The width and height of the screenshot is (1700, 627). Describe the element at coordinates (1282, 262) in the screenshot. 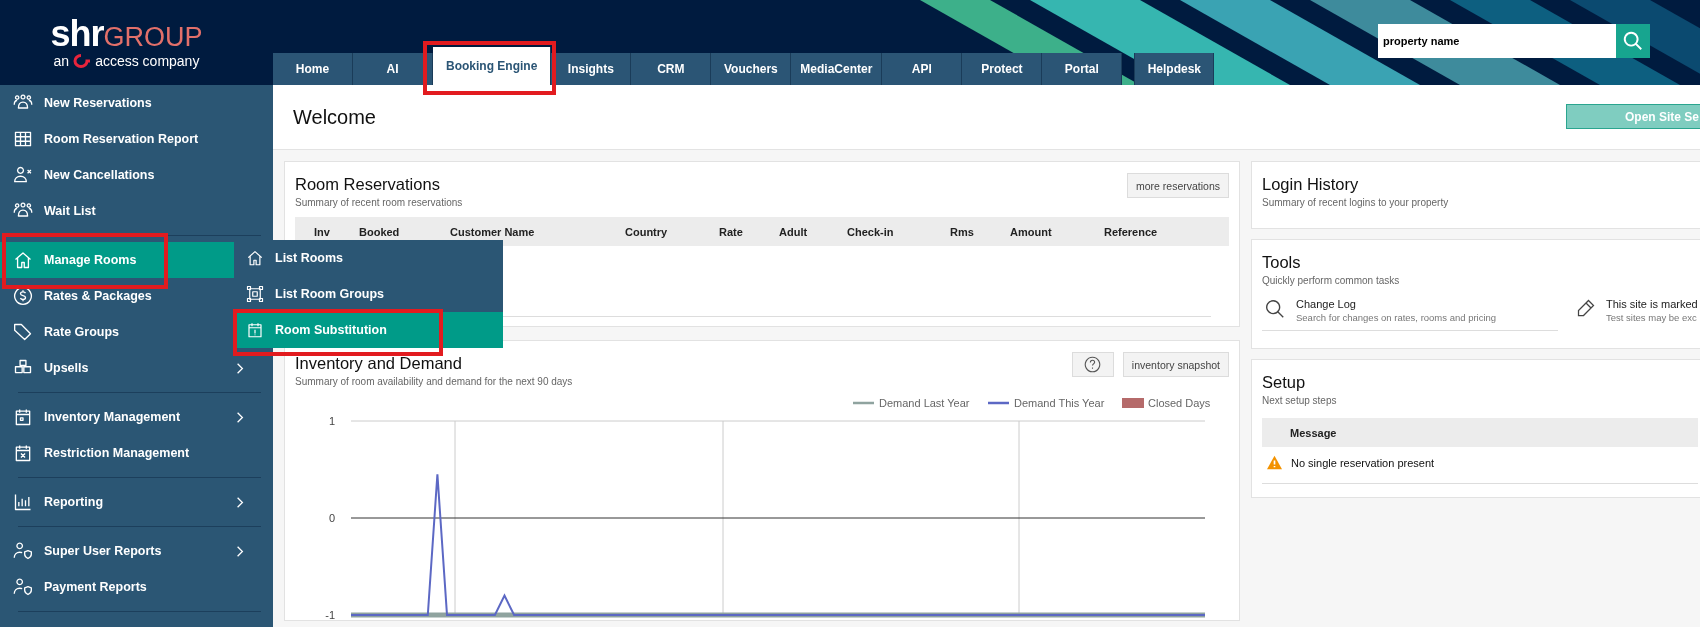

I see `card-title: Tools` at that location.